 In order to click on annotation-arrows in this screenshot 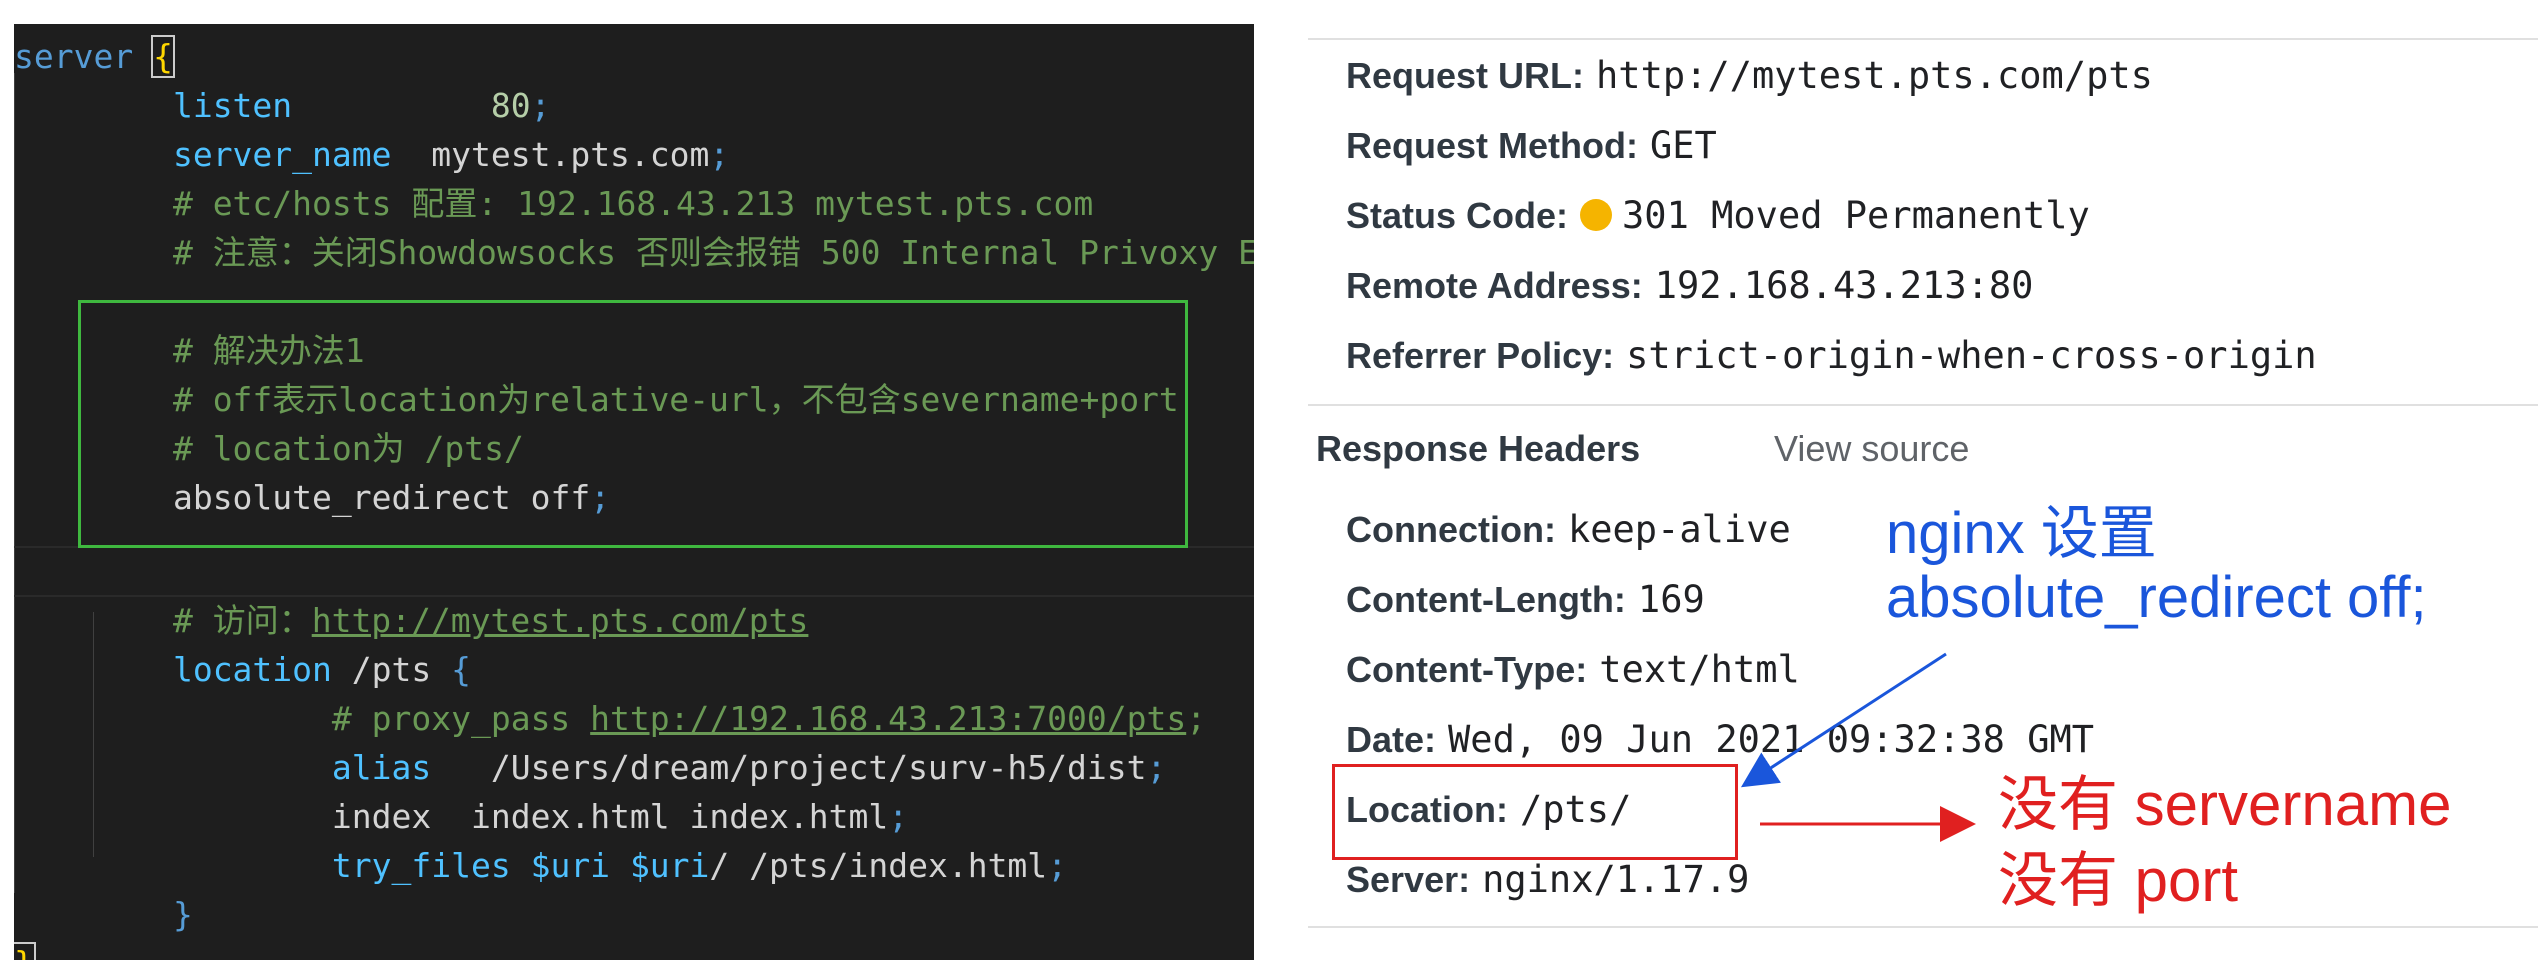, I will do `click(1858, 747)`.